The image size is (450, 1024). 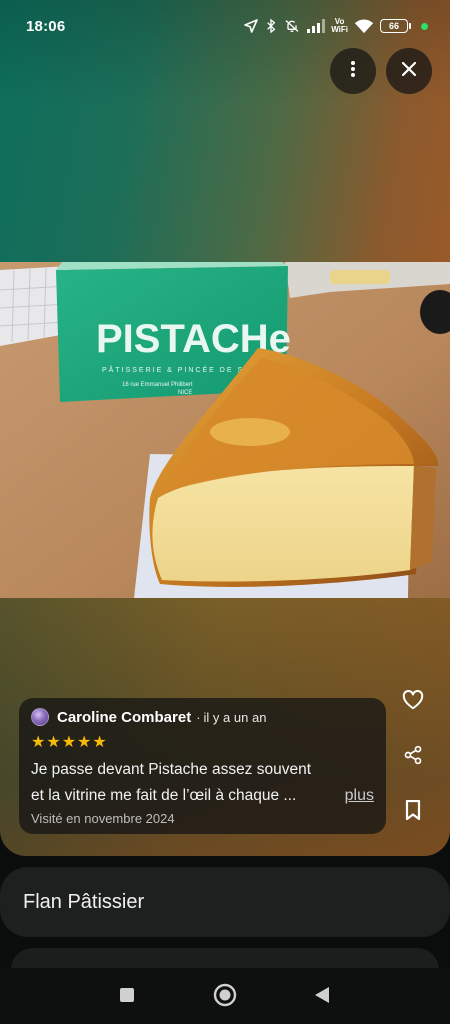 I want to click on wifi-icon, so click(x=364, y=26).